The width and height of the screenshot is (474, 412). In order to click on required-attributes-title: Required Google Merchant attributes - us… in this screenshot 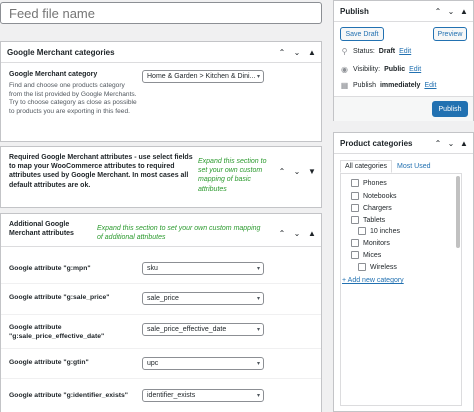, I will do `click(104, 171)`.